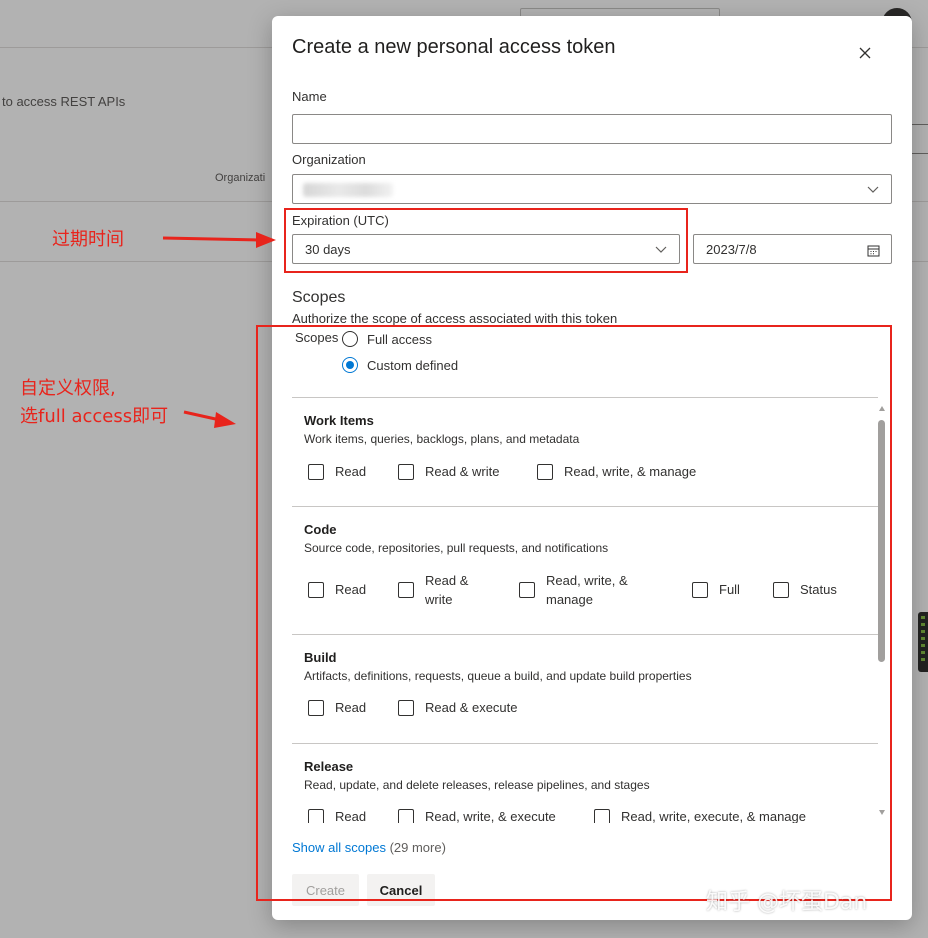 The width and height of the screenshot is (928, 938). What do you see at coordinates (329, 159) in the screenshot?
I see `organization-label: Organization` at bounding box center [329, 159].